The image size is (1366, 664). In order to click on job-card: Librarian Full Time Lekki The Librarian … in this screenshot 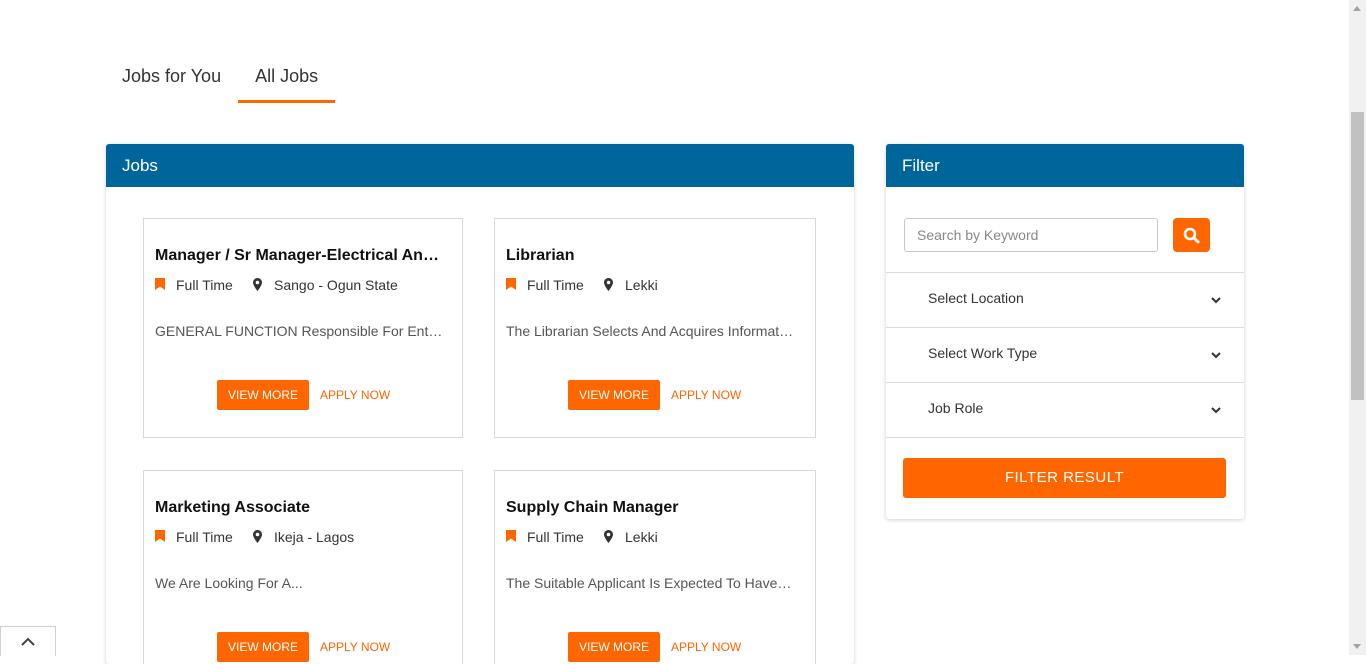, I will do `click(655, 328)`.